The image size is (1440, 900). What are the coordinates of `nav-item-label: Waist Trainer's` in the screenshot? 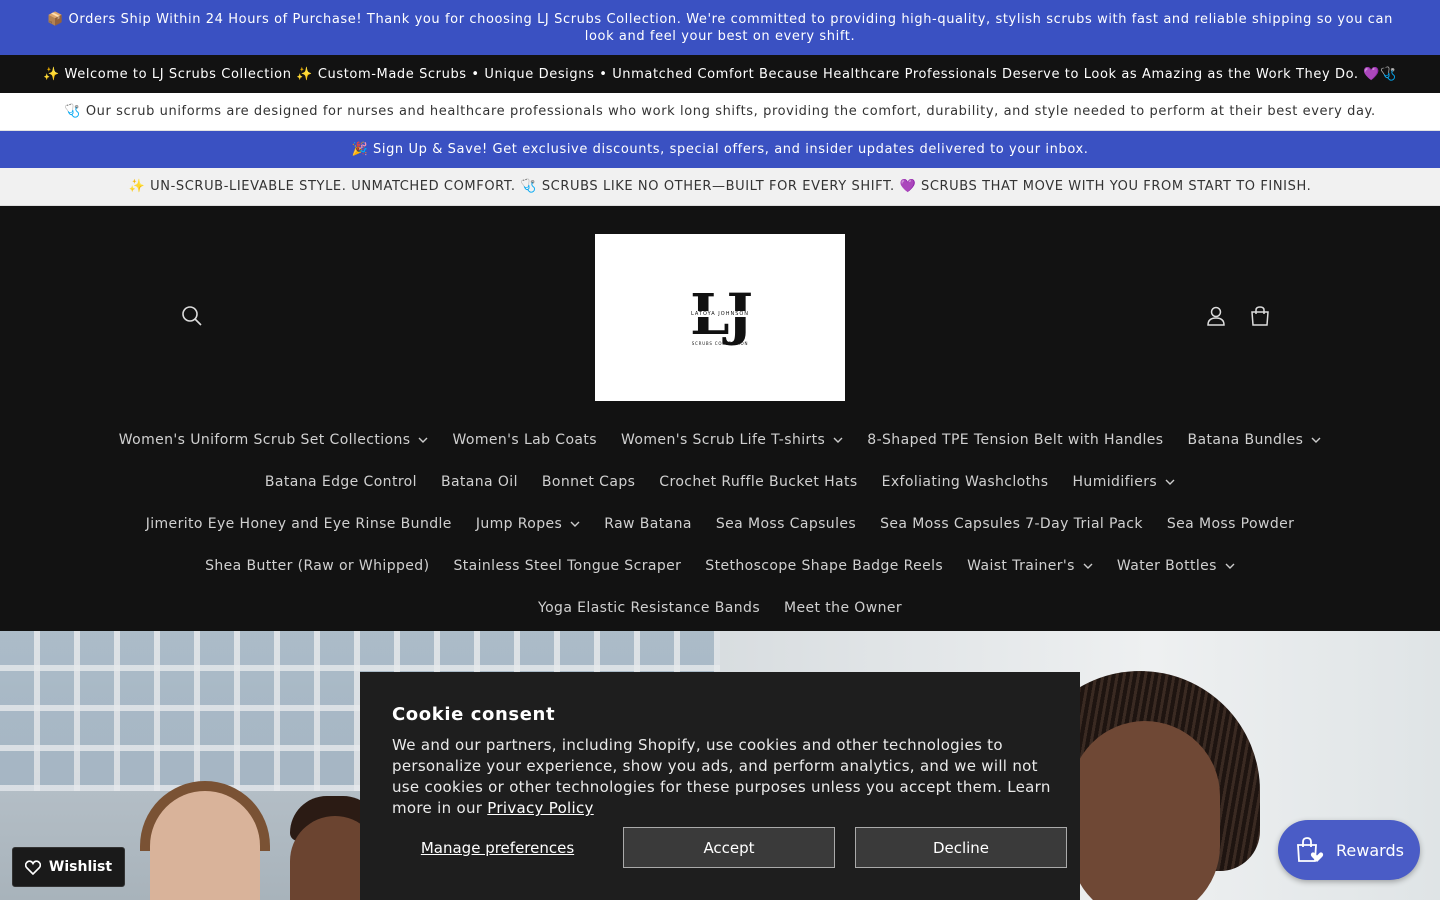 It's located at (1021, 566).